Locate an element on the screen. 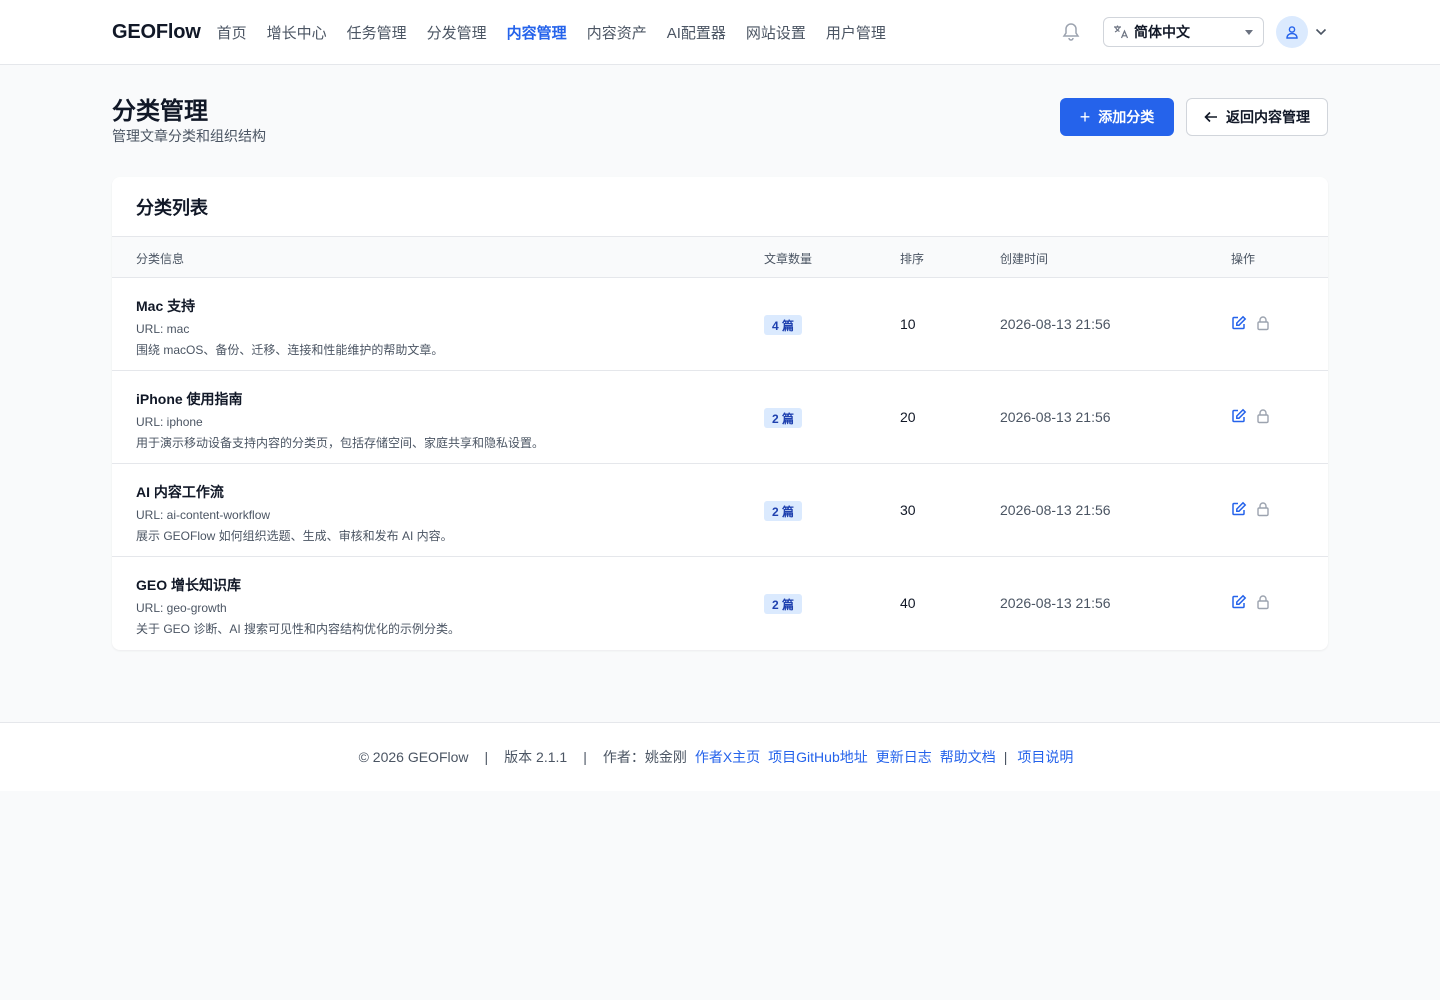  page-subtitle: 管理文章分类和组织结构 is located at coordinates (189, 136).